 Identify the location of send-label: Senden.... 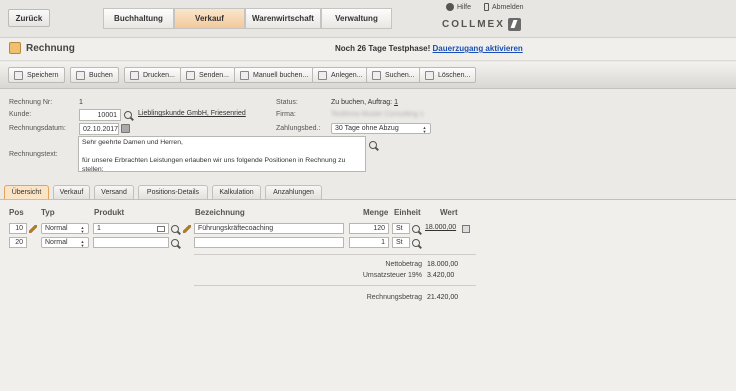
(214, 75).